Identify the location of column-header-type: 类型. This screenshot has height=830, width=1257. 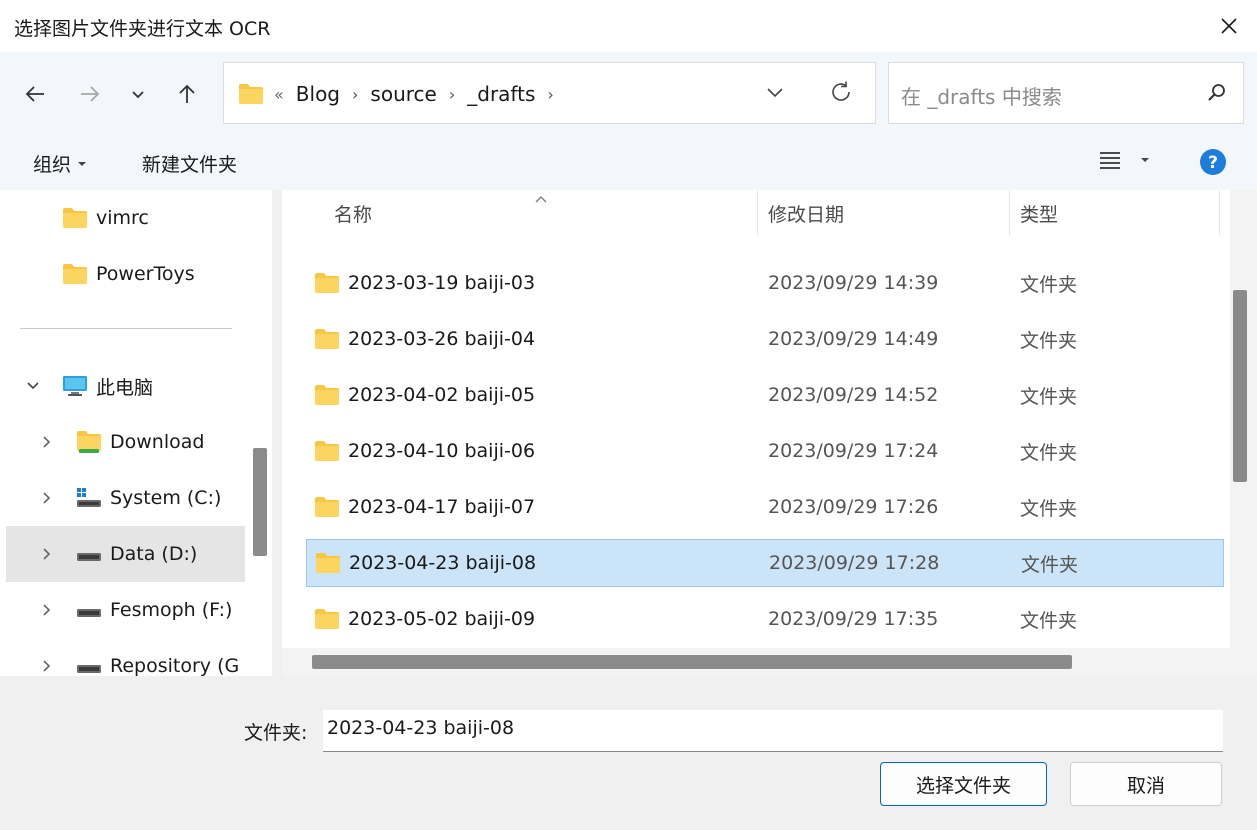
(1039, 213).